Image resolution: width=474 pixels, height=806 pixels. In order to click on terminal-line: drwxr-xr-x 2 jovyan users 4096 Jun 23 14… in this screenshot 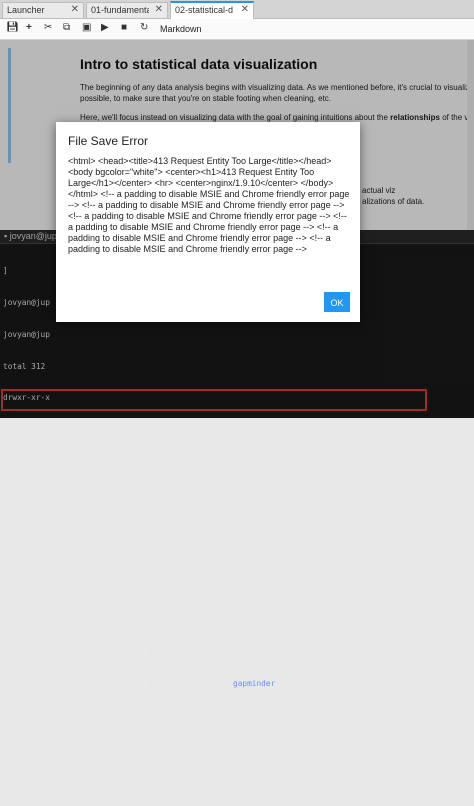, I will do `click(139, 684)`.